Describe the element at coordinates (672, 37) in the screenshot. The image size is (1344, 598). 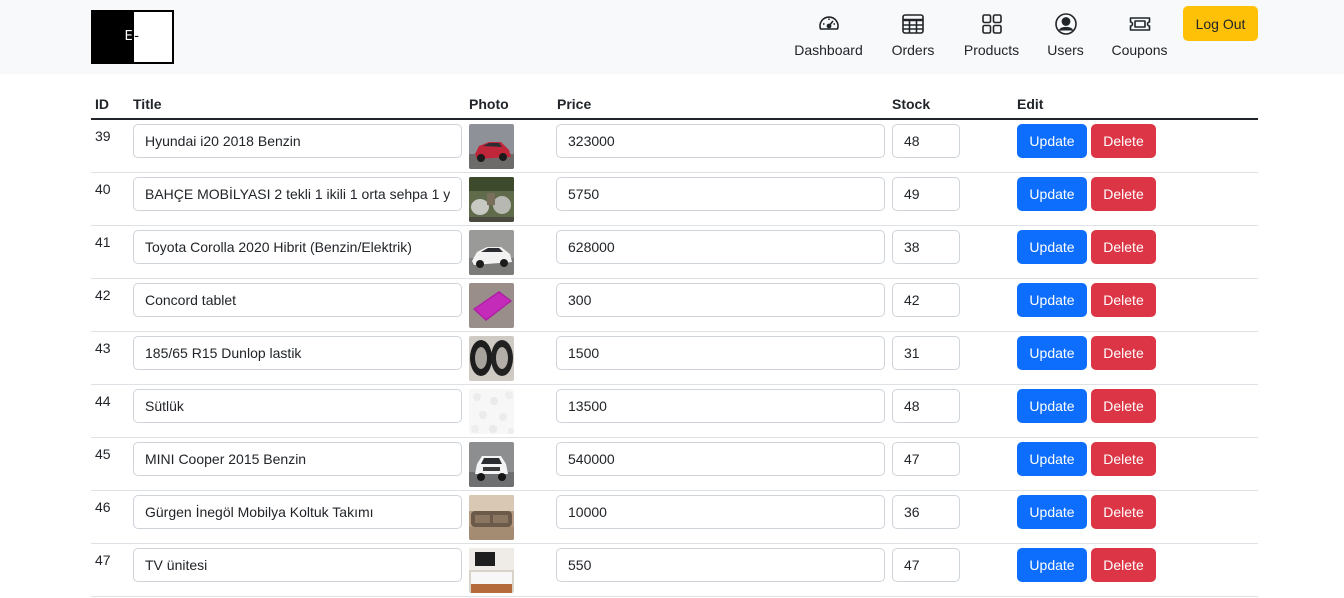
I see `navbar: E-TICARET Dashboard Orders` at that location.